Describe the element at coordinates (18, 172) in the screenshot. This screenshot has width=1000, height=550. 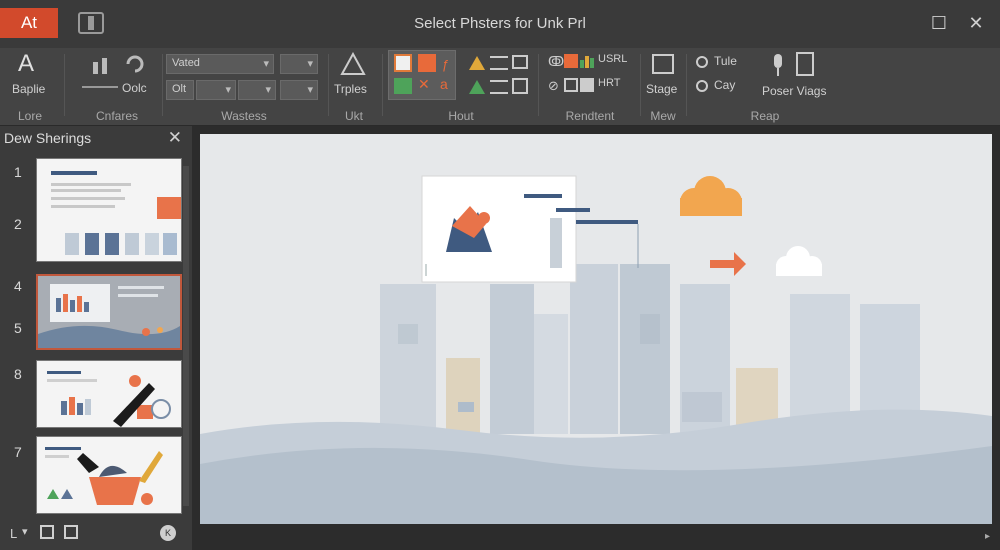
I see `slide-number: 1` at that location.